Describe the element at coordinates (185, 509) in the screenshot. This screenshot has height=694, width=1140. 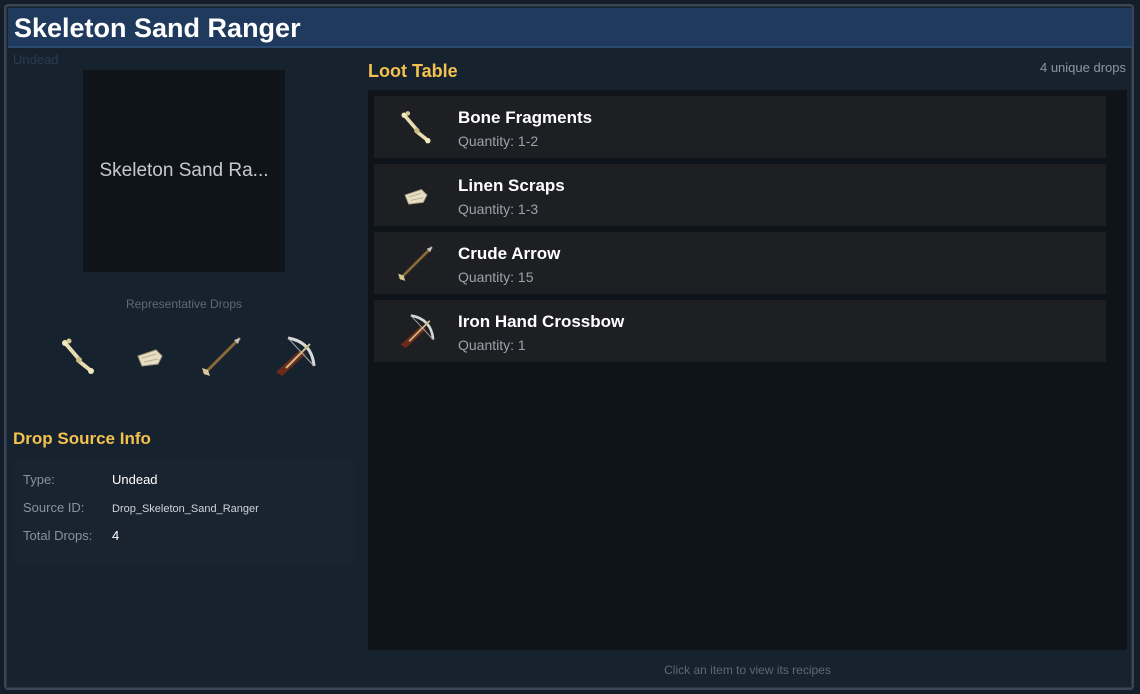
I see `info-value: Drop_Skeleton_Sand_Ranger` at that location.